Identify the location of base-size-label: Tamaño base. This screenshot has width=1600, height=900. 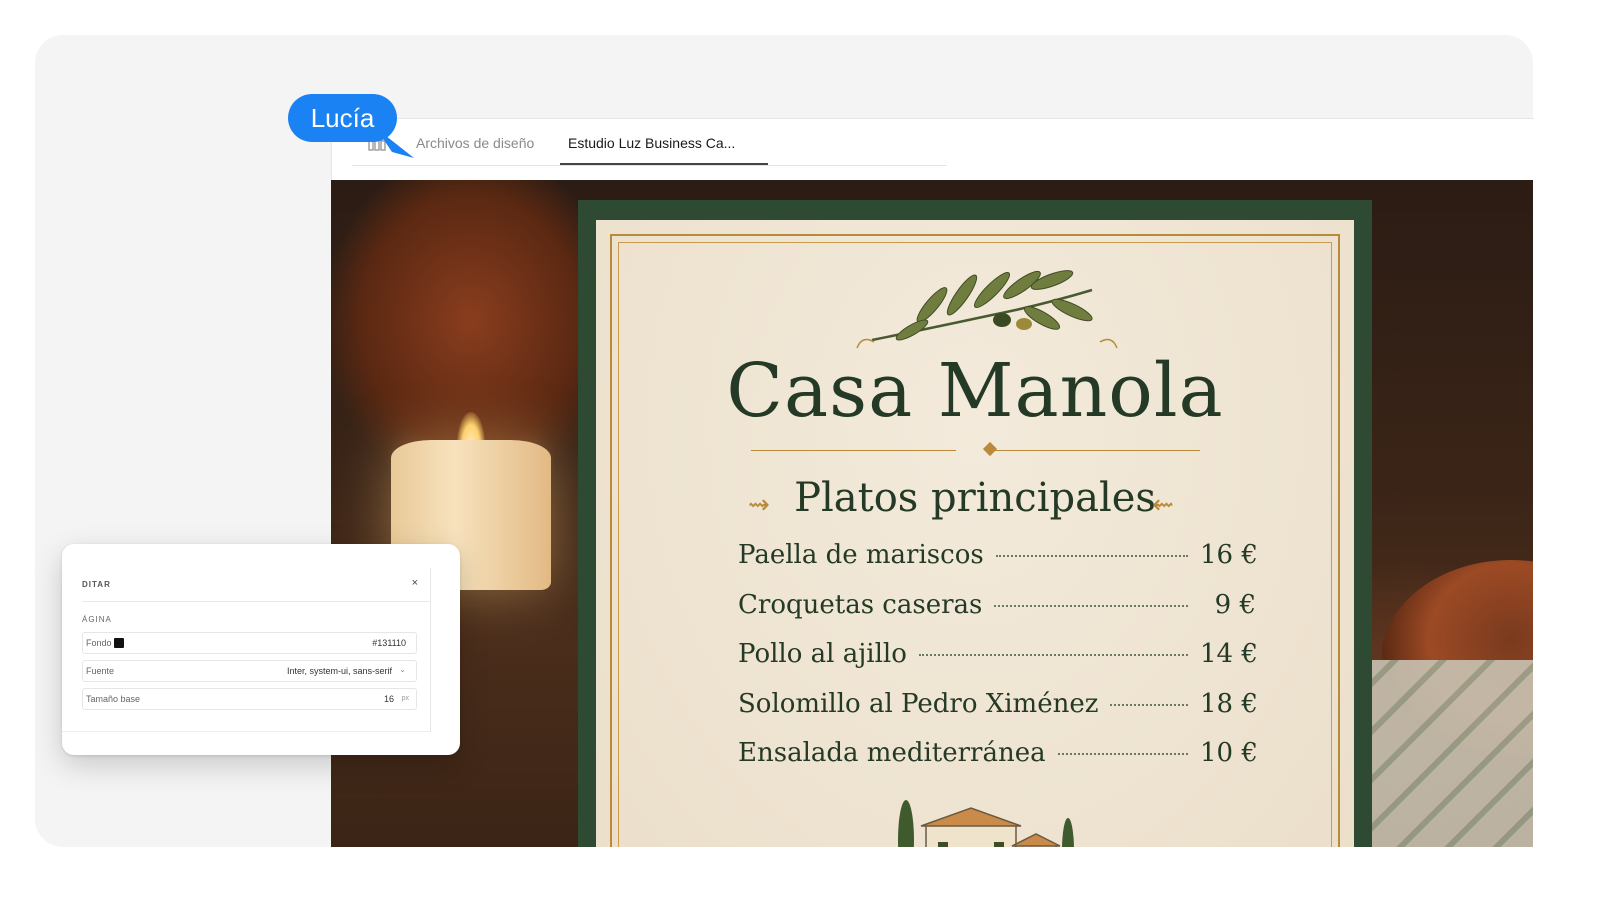
(113, 699).